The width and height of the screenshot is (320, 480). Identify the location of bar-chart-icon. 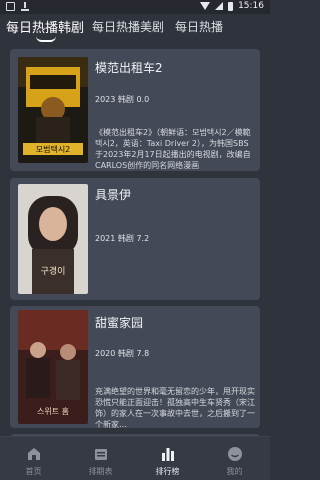
(168, 454).